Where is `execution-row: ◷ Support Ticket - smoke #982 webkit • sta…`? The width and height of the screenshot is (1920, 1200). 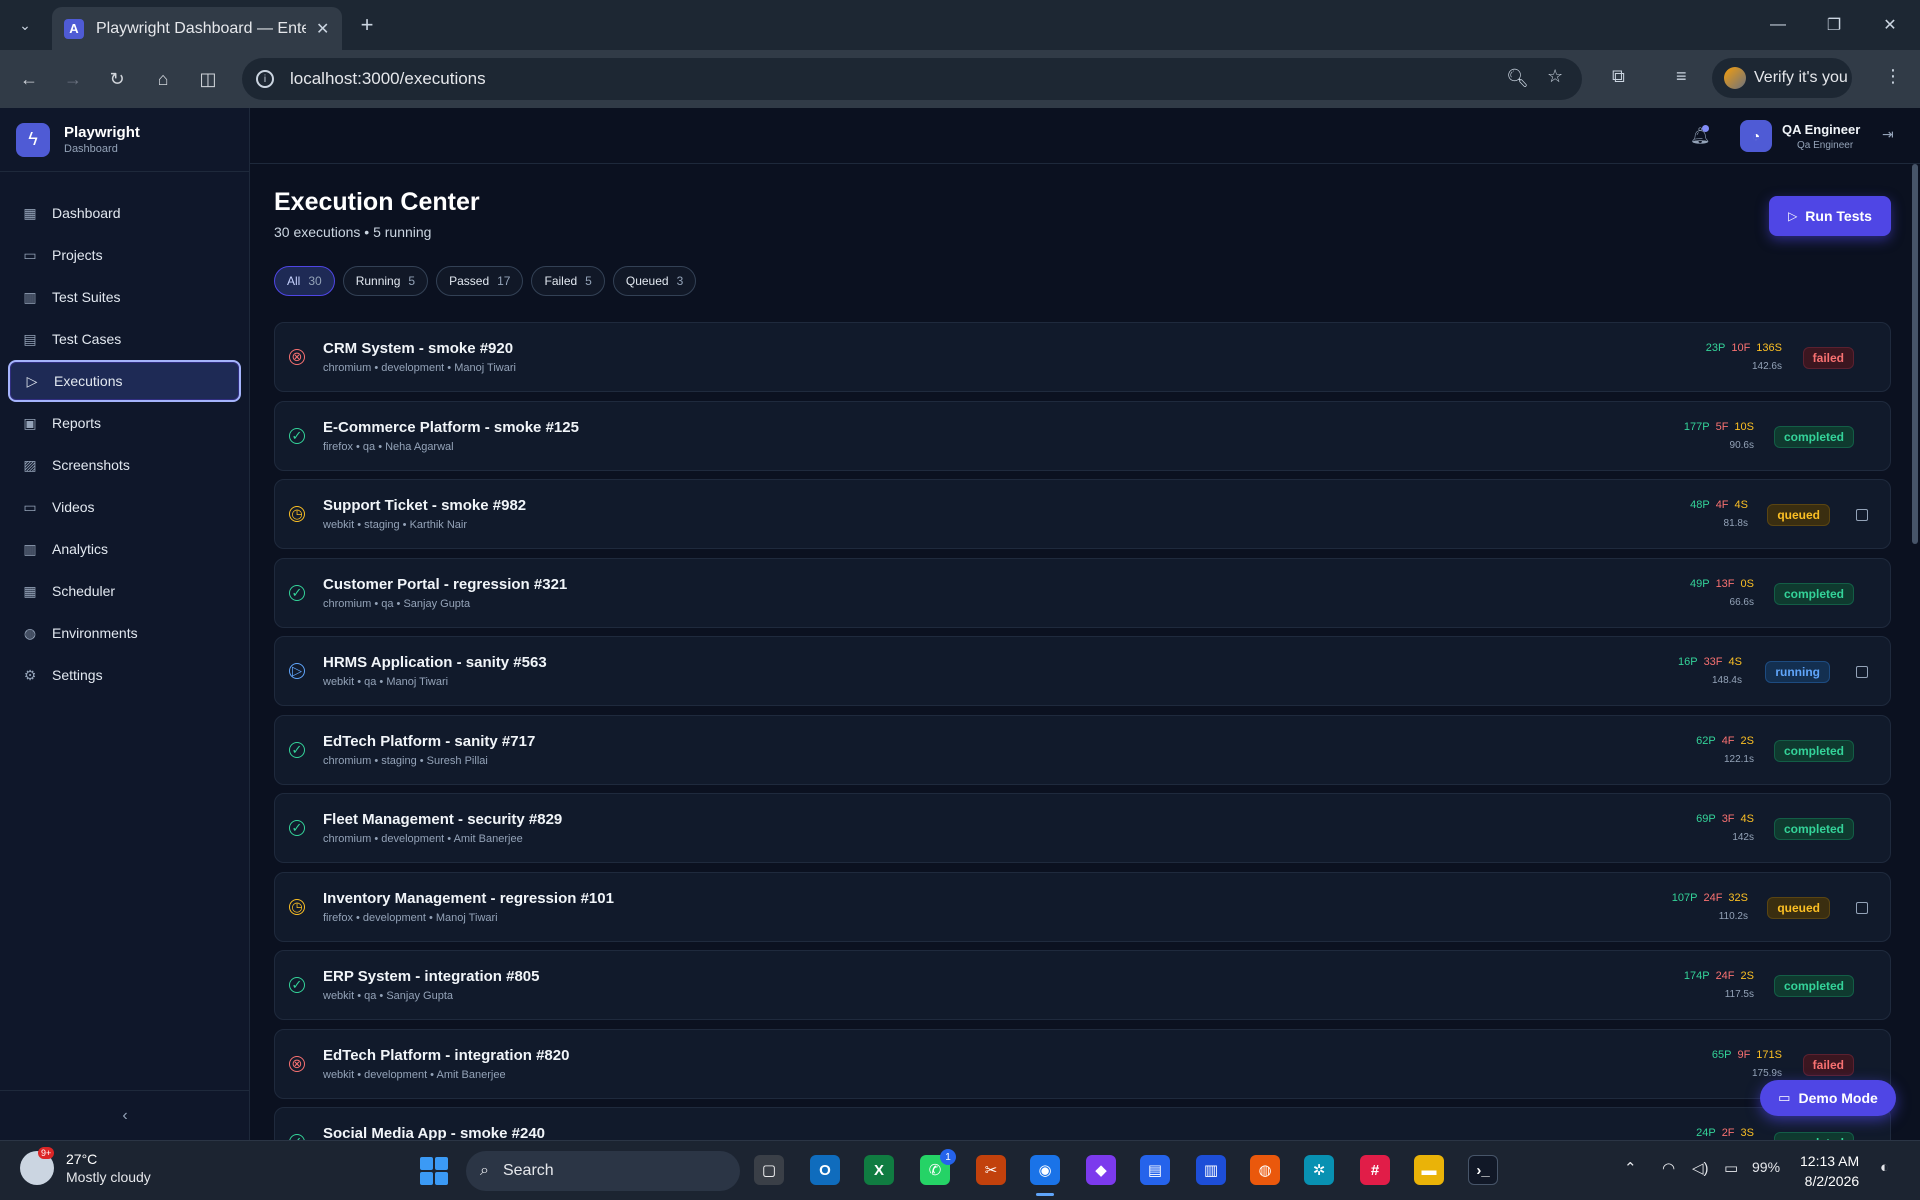 execution-row: ◷ Support Ticket - smoke #982 webkit • sta… is located at coordinates (1082, 514).